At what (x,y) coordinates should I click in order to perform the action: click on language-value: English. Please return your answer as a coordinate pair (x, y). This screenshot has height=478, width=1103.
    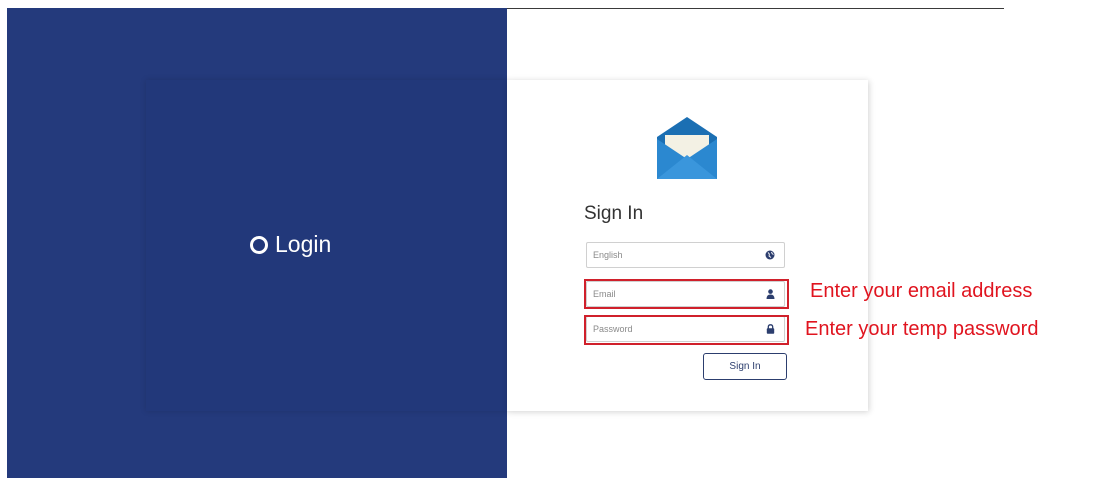
    Looking at the image, I should click on (608, 255).